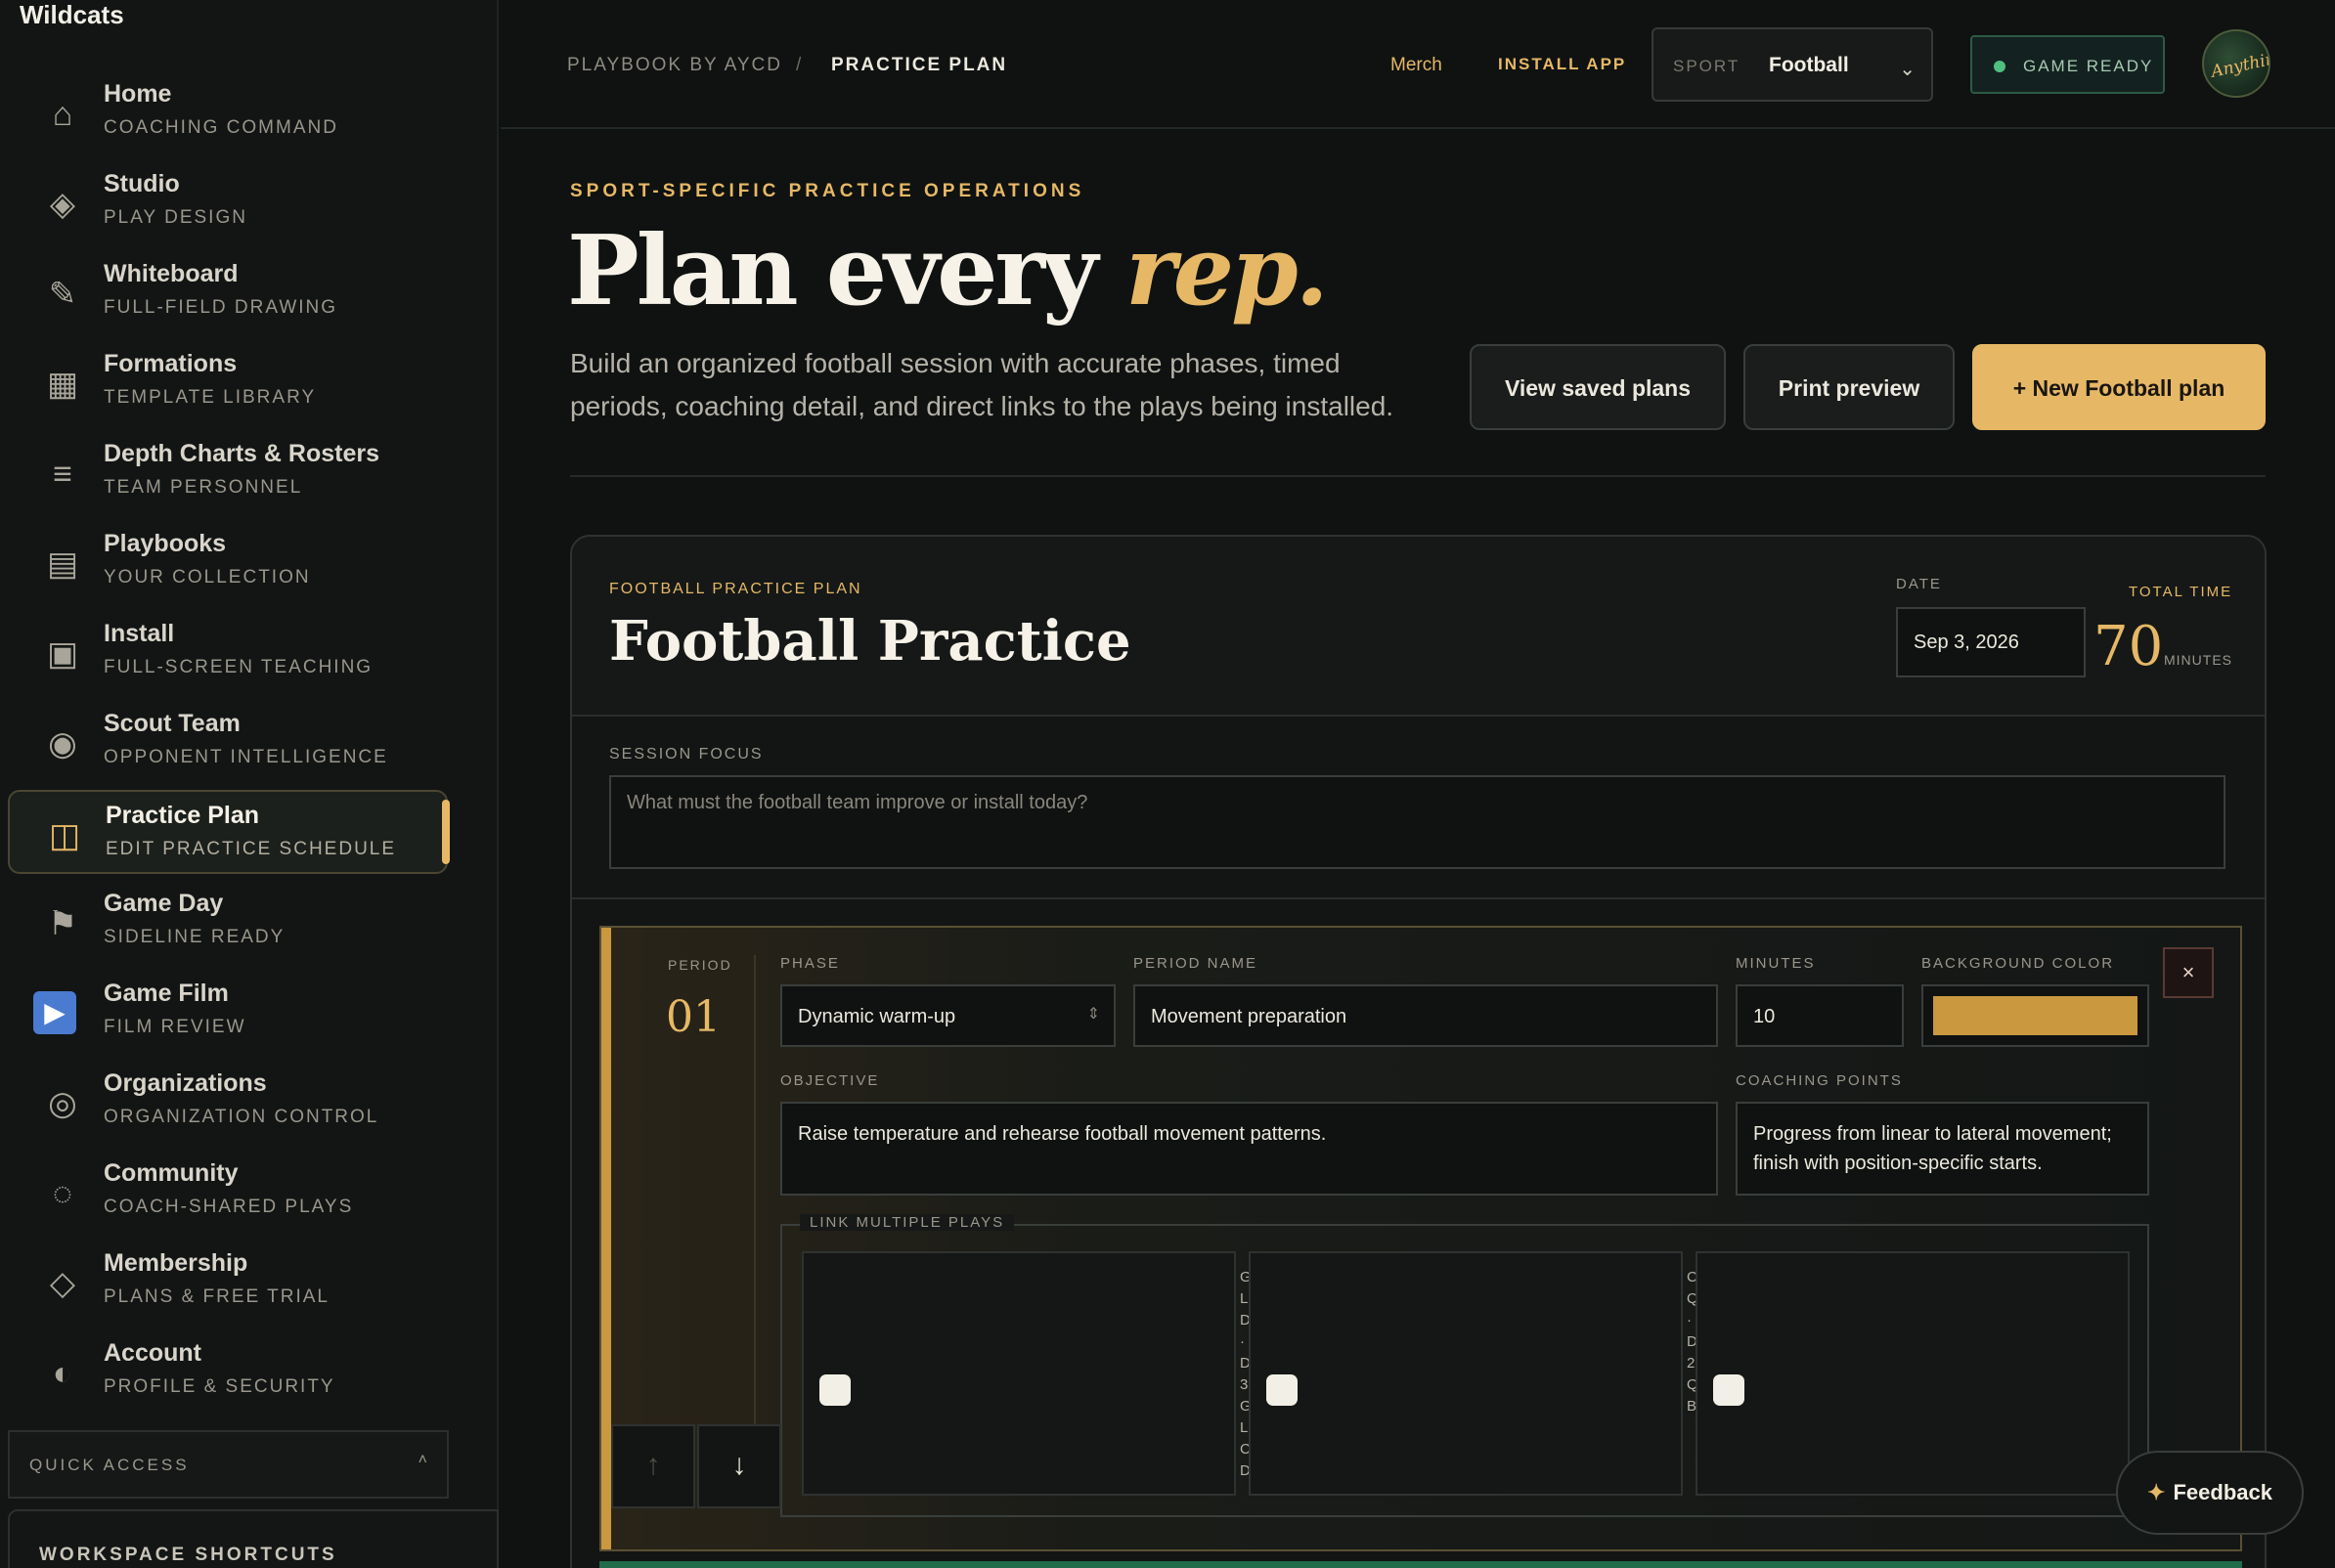  I want to click on sidebar-item-label: Home, so click(138, 94).